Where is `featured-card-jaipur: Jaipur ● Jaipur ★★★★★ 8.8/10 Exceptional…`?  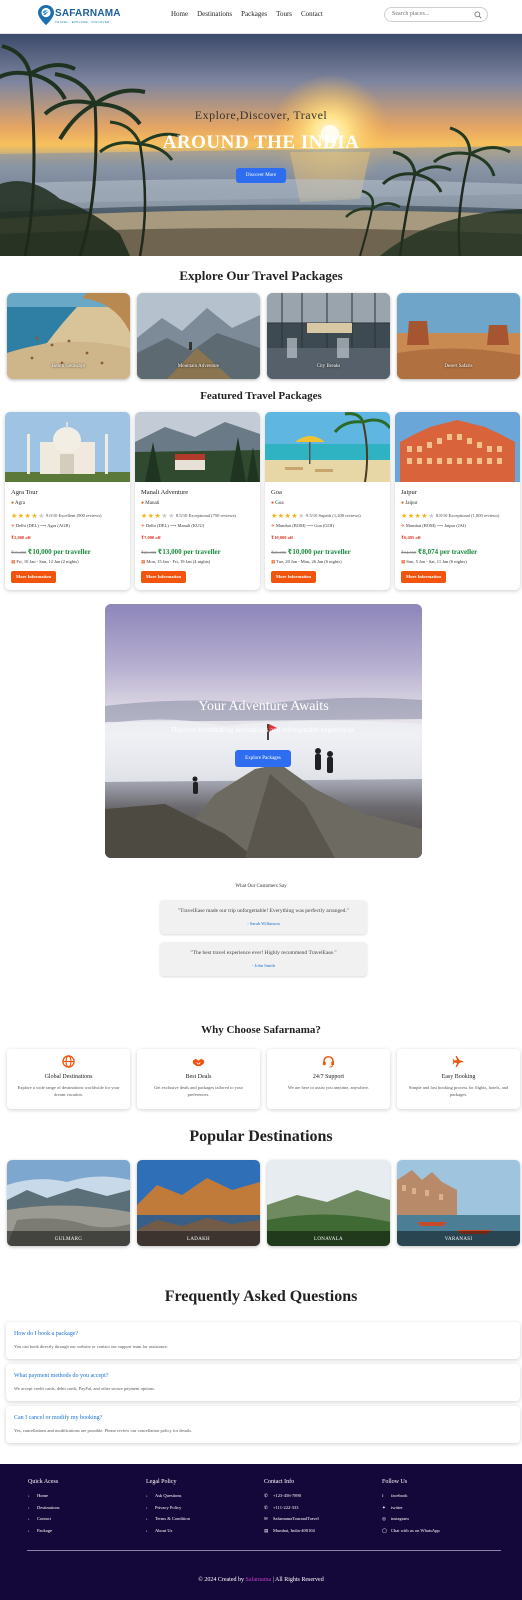
featured-card-jaipur: Jaipur ● Jaipur ★★★★★ 8.8/10 Exceptional… is located at coordinates (457, 501).